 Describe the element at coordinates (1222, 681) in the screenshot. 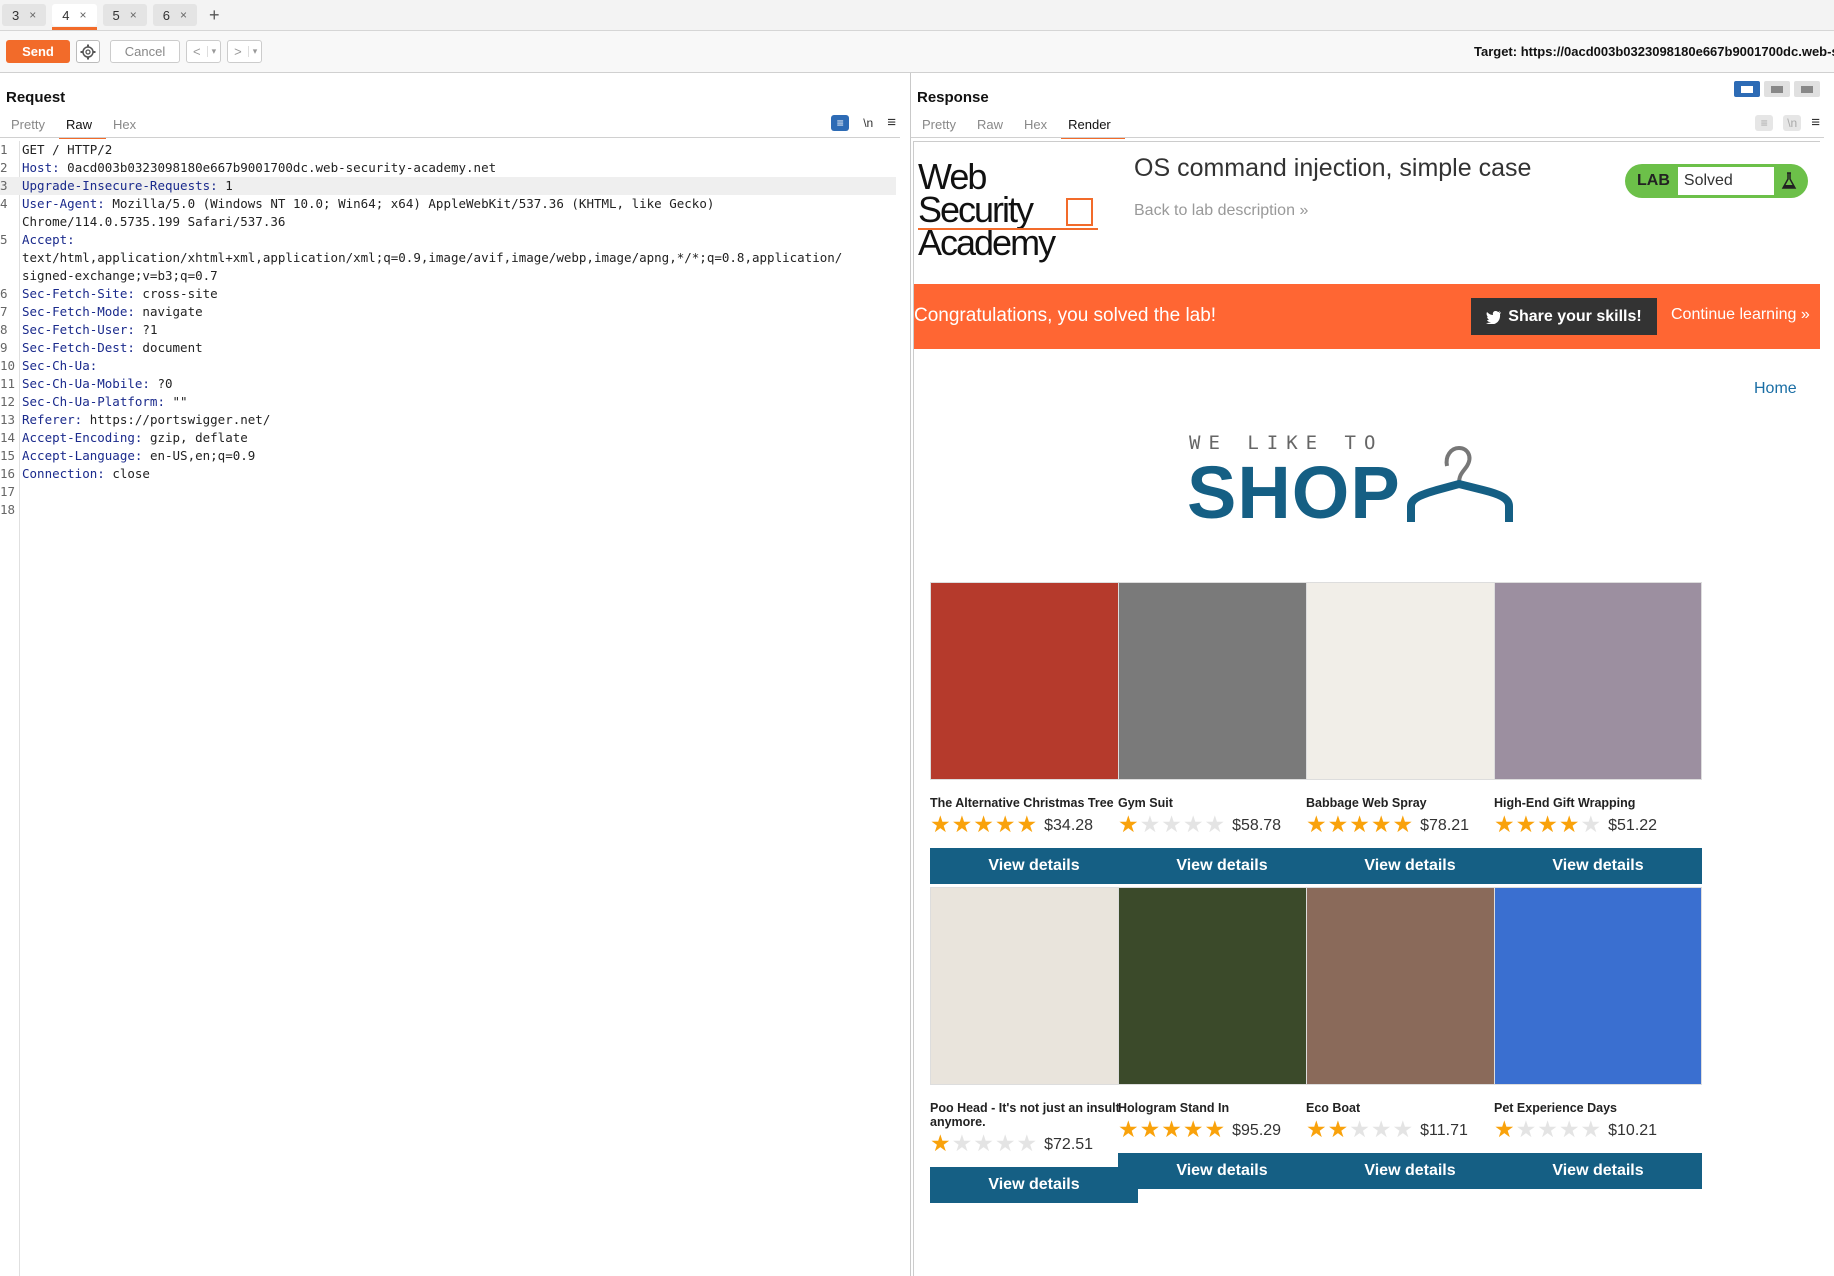

I see `product-image` at that location.